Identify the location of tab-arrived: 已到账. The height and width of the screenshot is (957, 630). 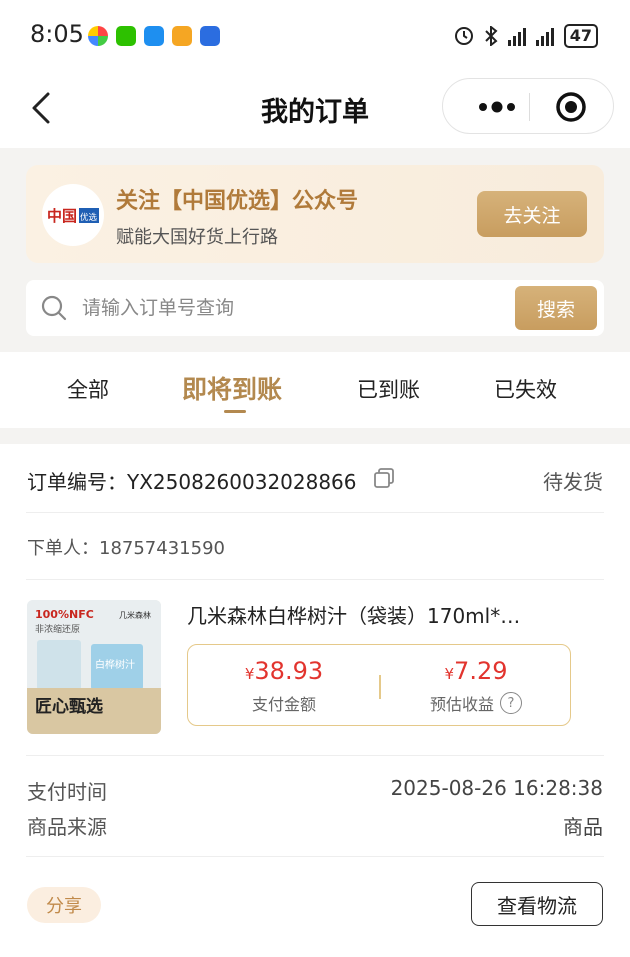
(388, 389).